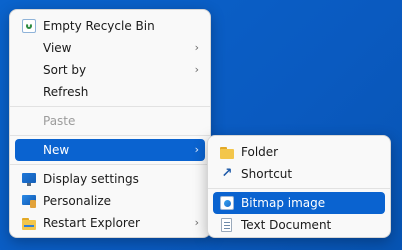  Describe the element at coordinates (299, 152) in the screenshot. I see `submenu-item-folder: Folder` at that location.